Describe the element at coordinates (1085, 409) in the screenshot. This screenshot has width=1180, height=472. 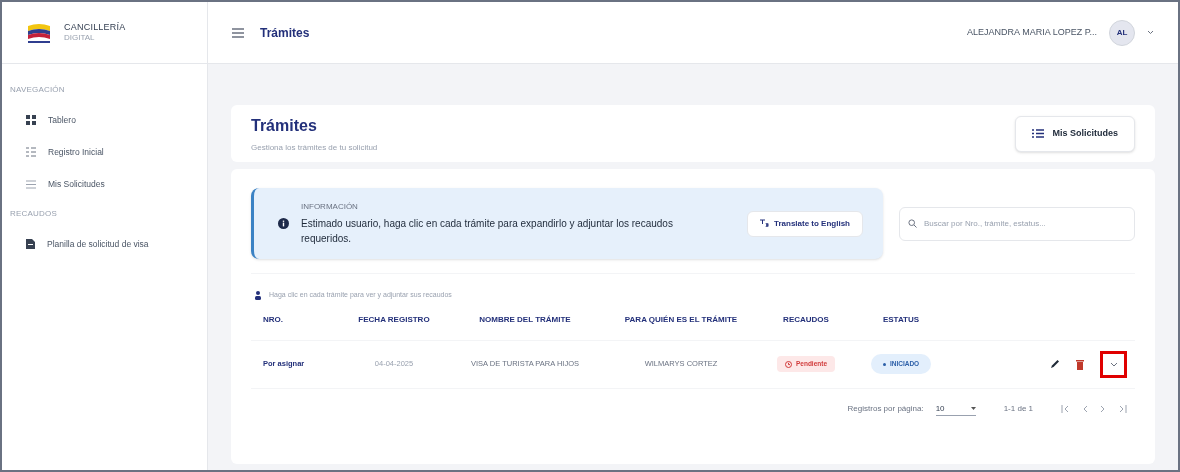
I see `previous-page-icon` at that location.